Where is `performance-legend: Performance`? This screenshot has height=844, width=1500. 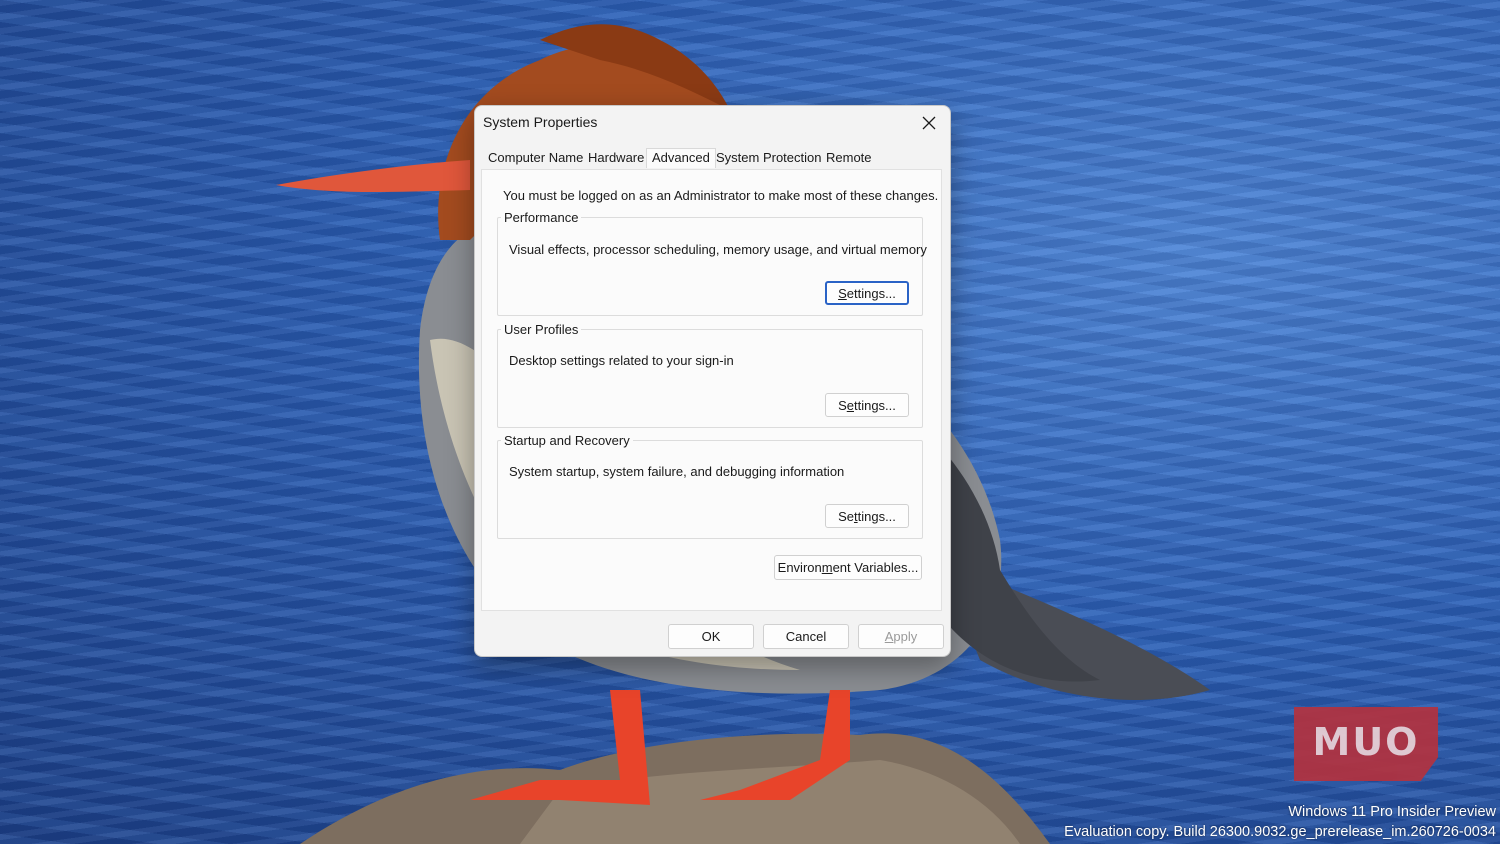
performance-legend: Performance is located at coordinates (541, 217).